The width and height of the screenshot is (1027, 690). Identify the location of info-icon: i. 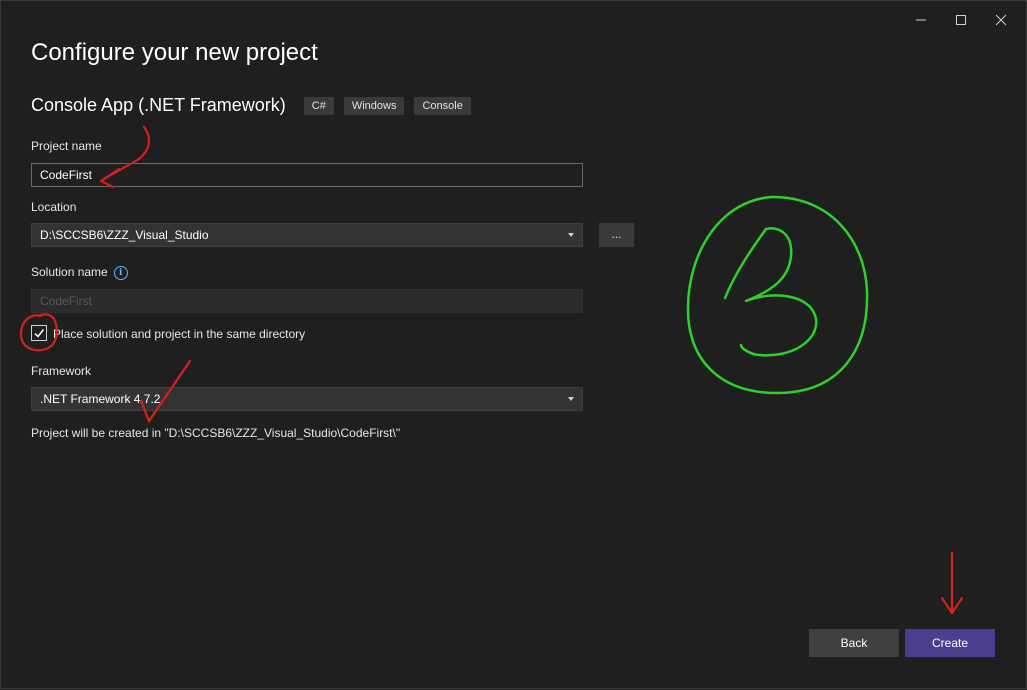
(120, 272).